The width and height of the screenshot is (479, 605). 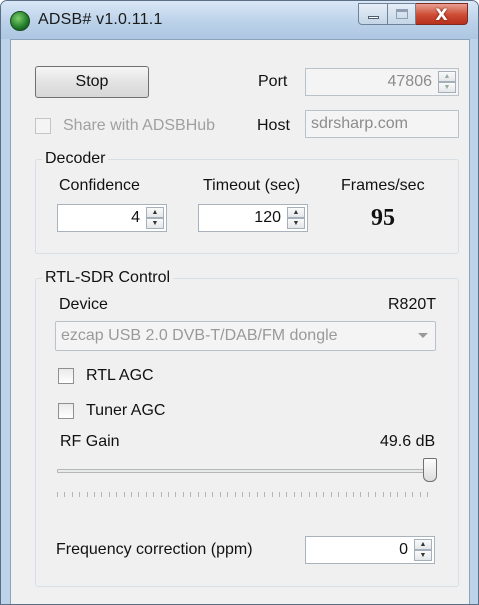 What do you see at coordinates (125, 411) in the screenshot?
I see `tuner-agc-label: Tuner AGC` at bounding box center [125, 411].